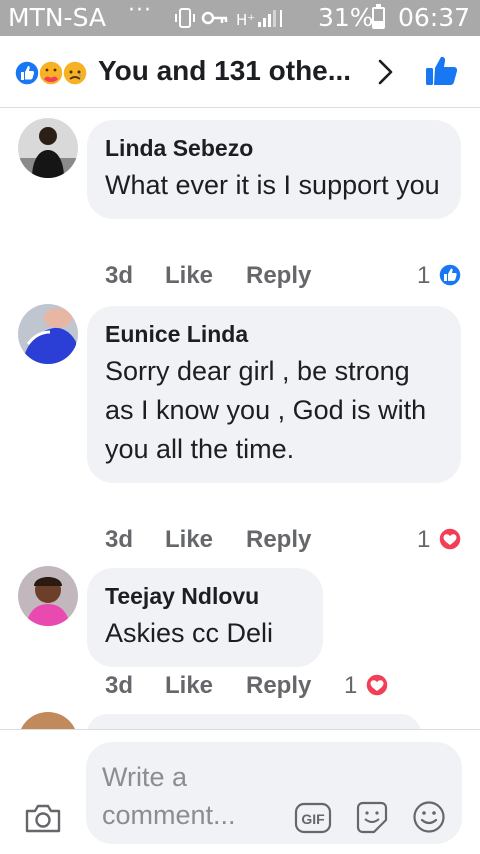 Image resolution: width=480 pixels, height=854 pixels. I want to click on vibrate-icon, so click(185, 18).